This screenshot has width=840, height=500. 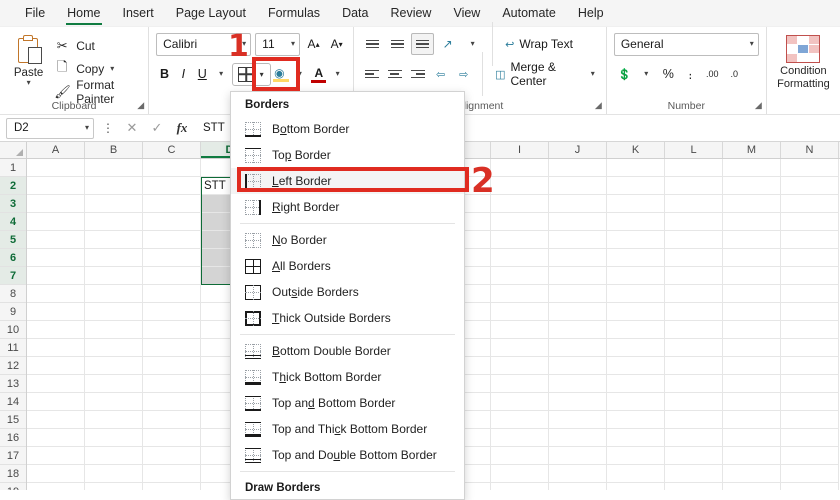 What do you see at coordinates (13, 402) in the screenshot?
I see `row-header-14: 14` at bounding box center [13, 402].